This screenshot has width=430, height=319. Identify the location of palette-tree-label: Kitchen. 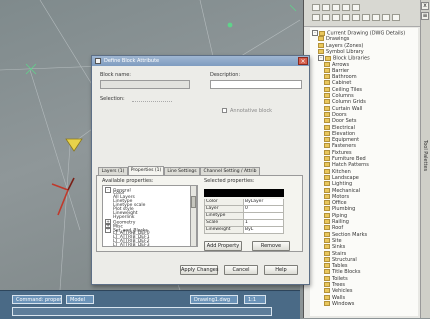
(341, 171).